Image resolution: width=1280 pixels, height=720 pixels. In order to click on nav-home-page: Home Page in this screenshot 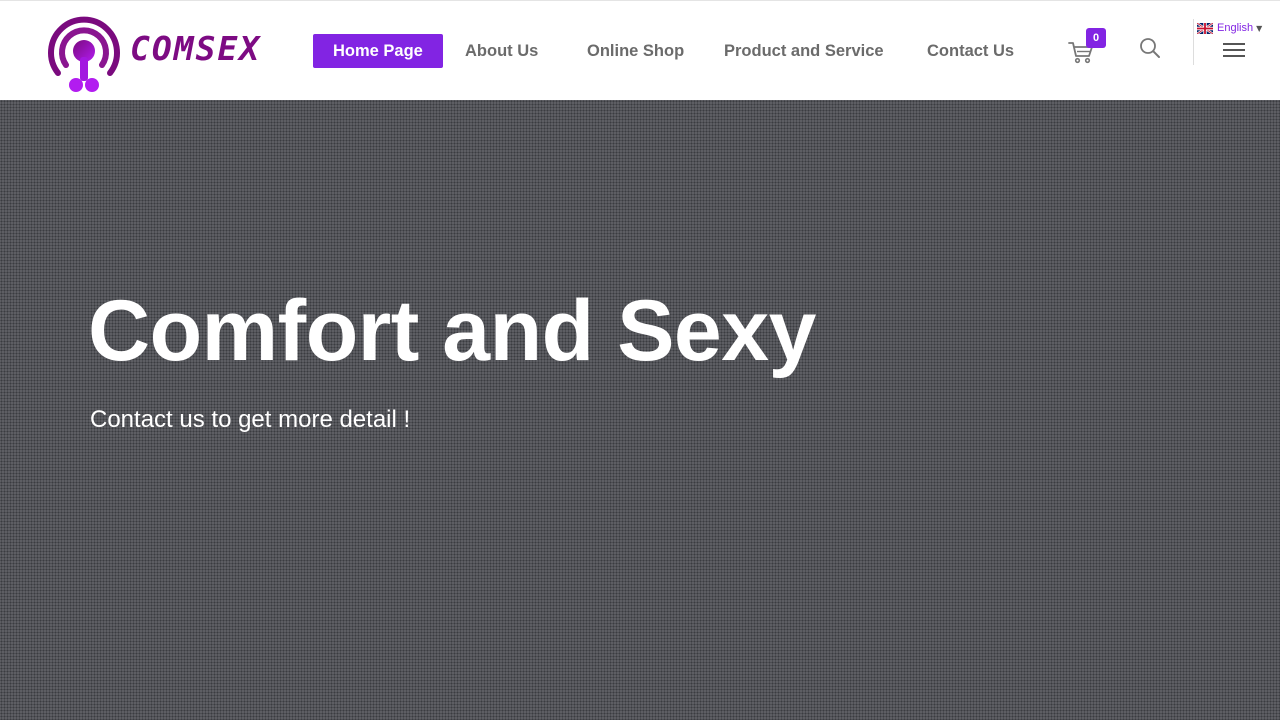, I will do `click(378, 51)`.